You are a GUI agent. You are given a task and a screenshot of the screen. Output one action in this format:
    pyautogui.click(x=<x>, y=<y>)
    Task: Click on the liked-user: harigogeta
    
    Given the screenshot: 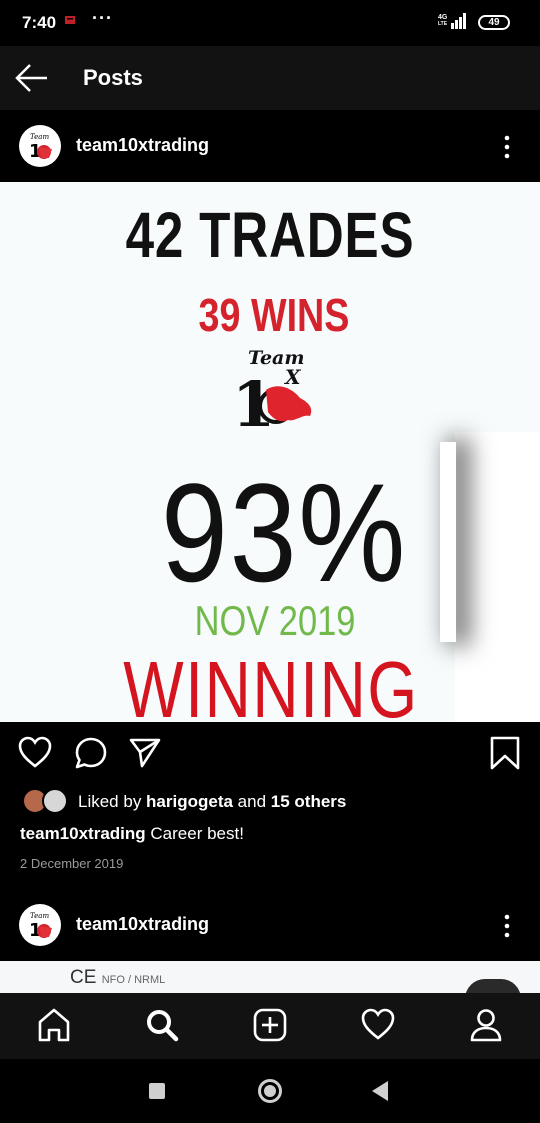 What is the action you would take?
    pyautogui.click(x=189, y=801)
    